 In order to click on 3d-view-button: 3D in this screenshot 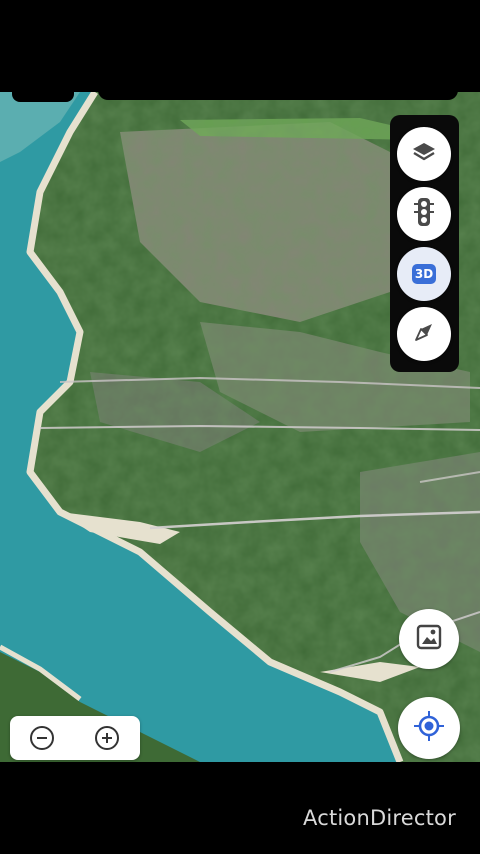, I will do `click(424, 274)`.